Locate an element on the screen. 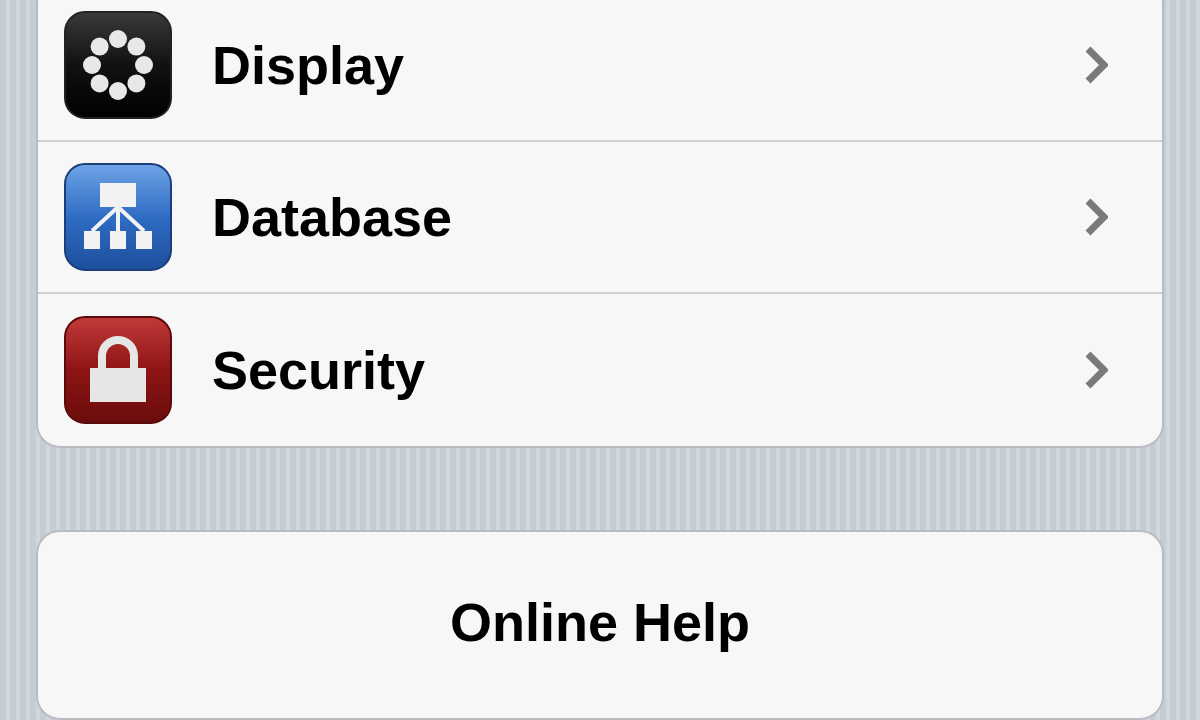 The width and height of the screenshot is (1200, 720). network-diagram-icon is located at coordinates (118, 217).